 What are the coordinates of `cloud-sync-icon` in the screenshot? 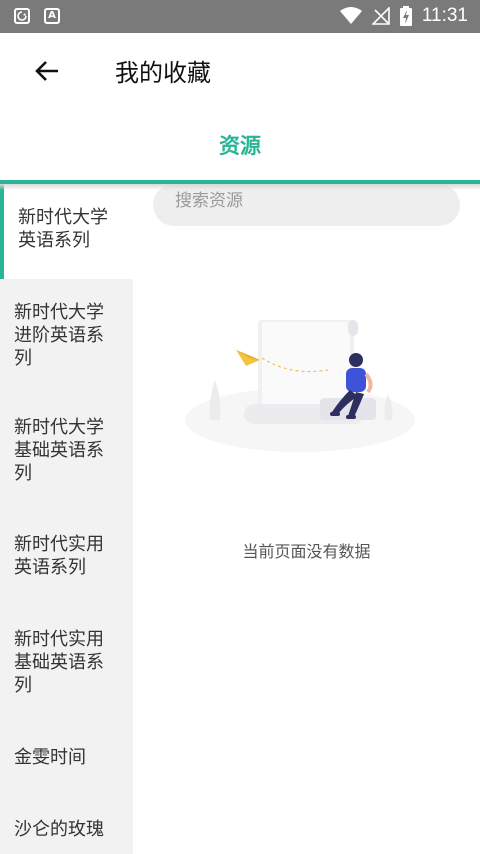 It's located at (22, 16).